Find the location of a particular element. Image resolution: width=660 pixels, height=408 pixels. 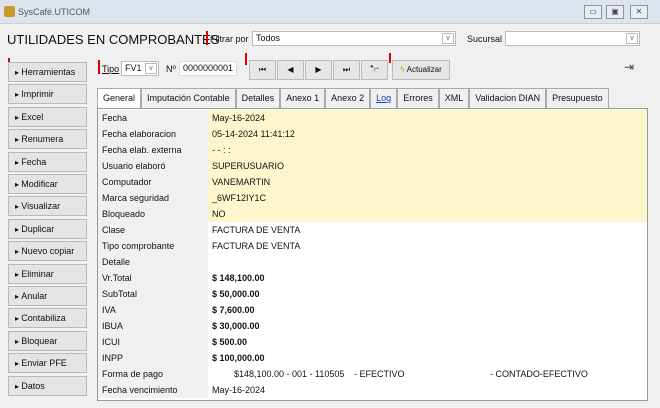

minimize-button: ▭ is located at coordinates (593, 12).